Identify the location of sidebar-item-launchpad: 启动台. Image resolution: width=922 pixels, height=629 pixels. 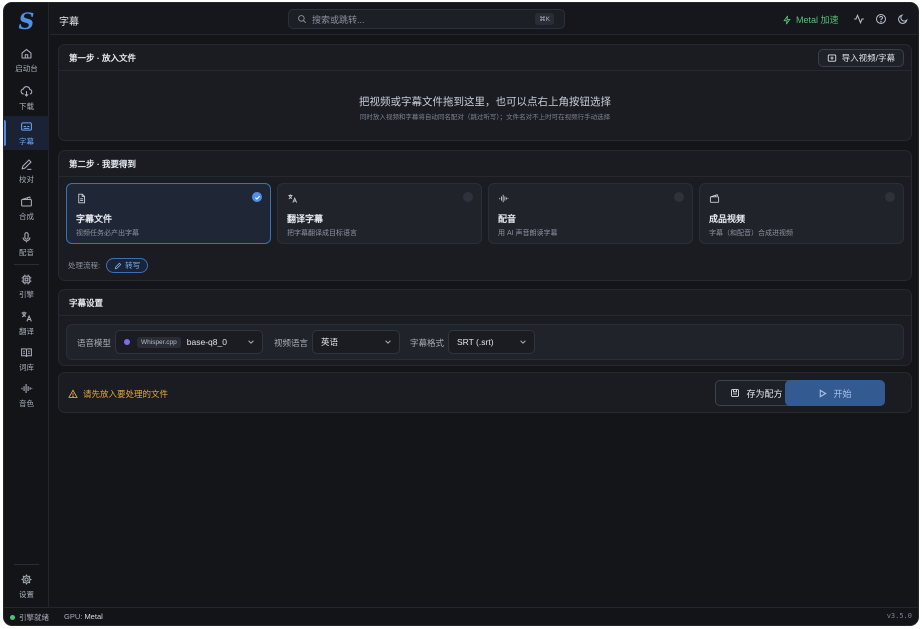
(26, 60).